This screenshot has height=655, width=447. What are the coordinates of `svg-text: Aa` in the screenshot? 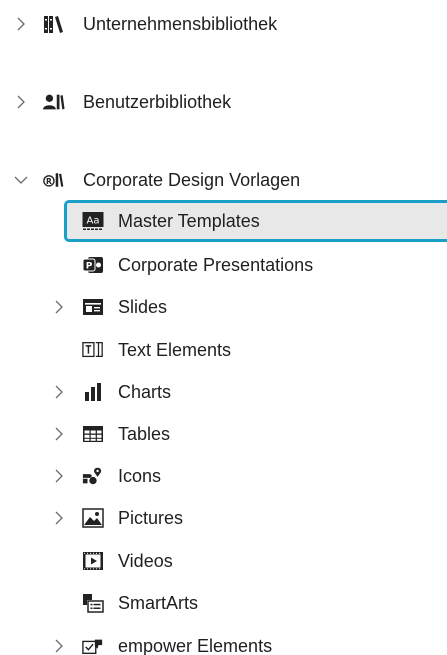 It's located at (93, 221).